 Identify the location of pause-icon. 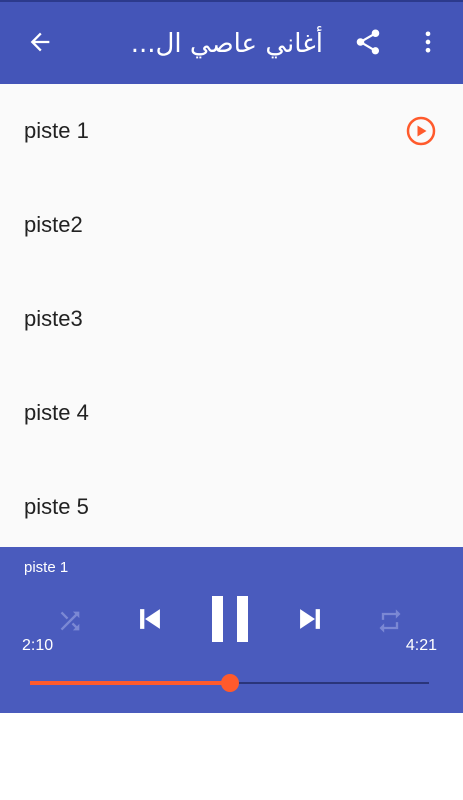
(230, 619).